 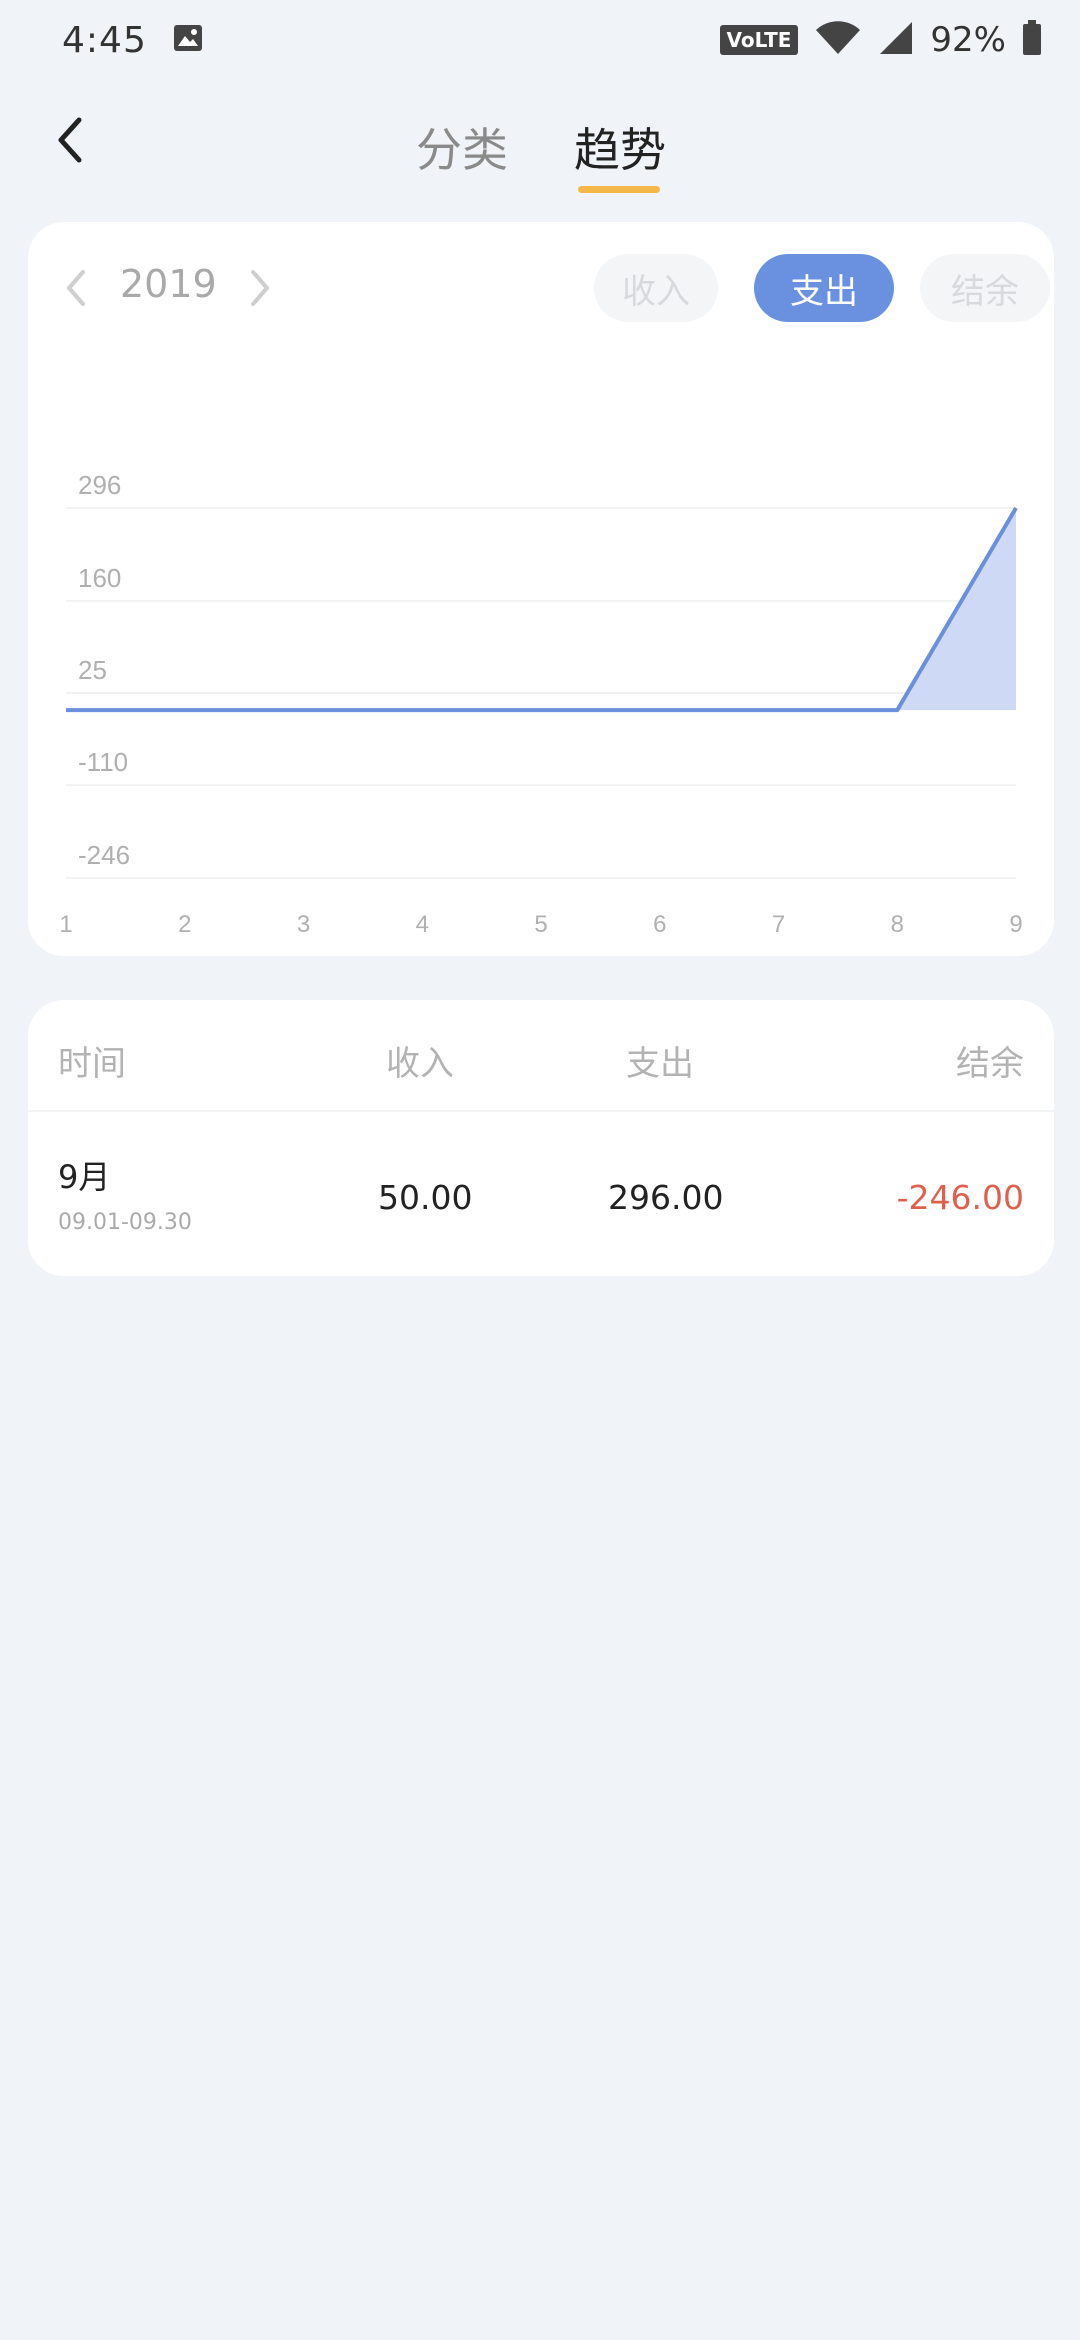 I want to click on balance-filter-button: 结余, so click(x=985, y=288).